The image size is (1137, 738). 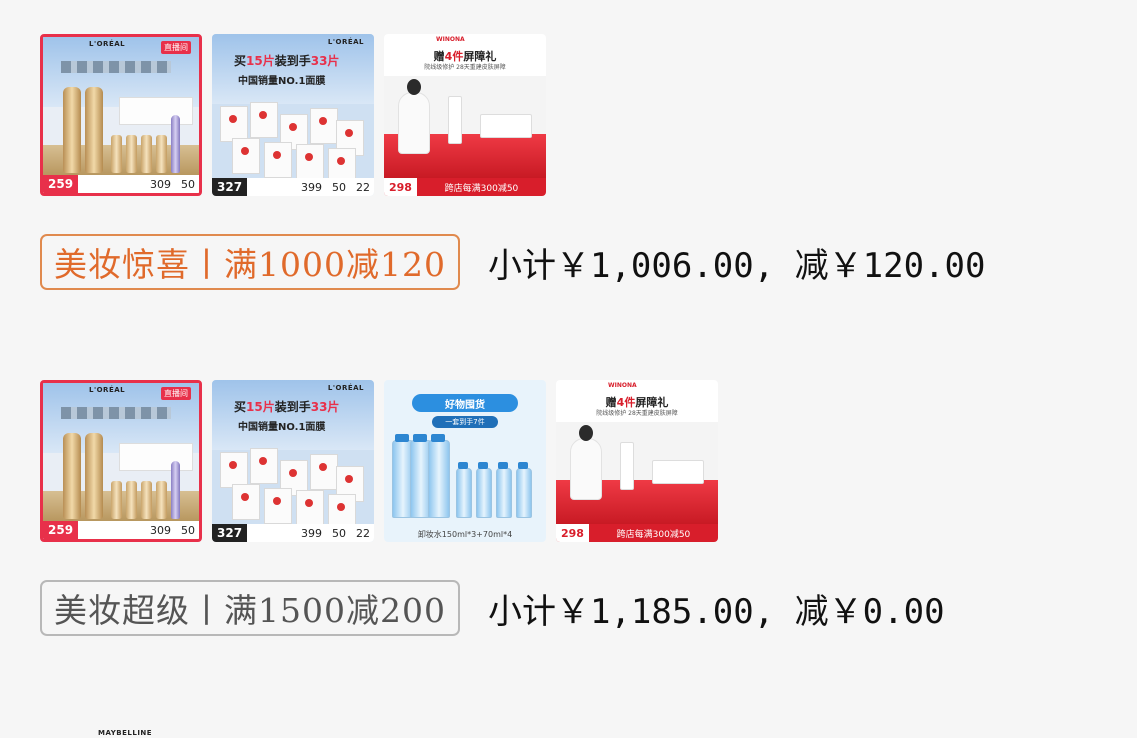 What do you see at coordinates (465, 422) in the screenshot?
I see `promo-subline: 一套到手7件` at bounding box center [465, 422].